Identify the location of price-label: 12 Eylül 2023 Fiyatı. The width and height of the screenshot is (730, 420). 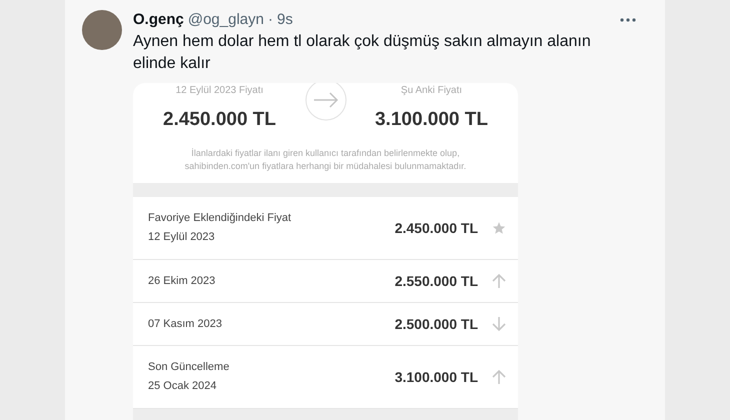
(219, 90).